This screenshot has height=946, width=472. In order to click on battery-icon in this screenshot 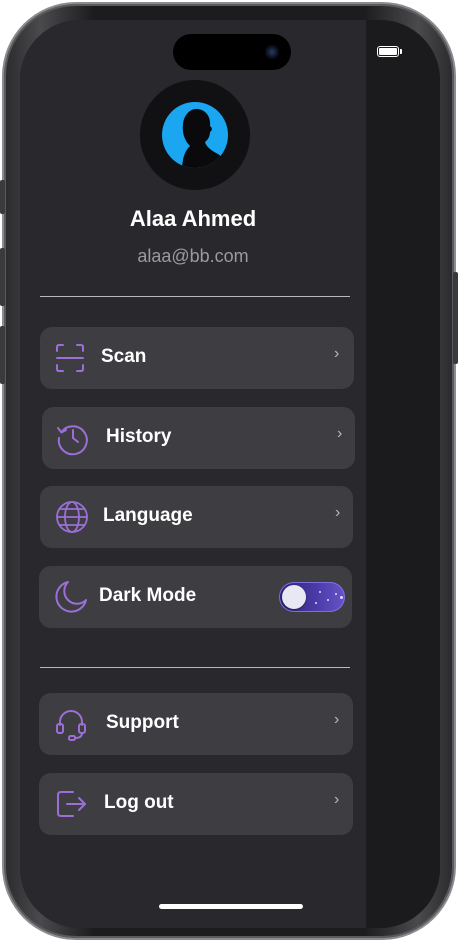, I will do `click(388, 51)`.